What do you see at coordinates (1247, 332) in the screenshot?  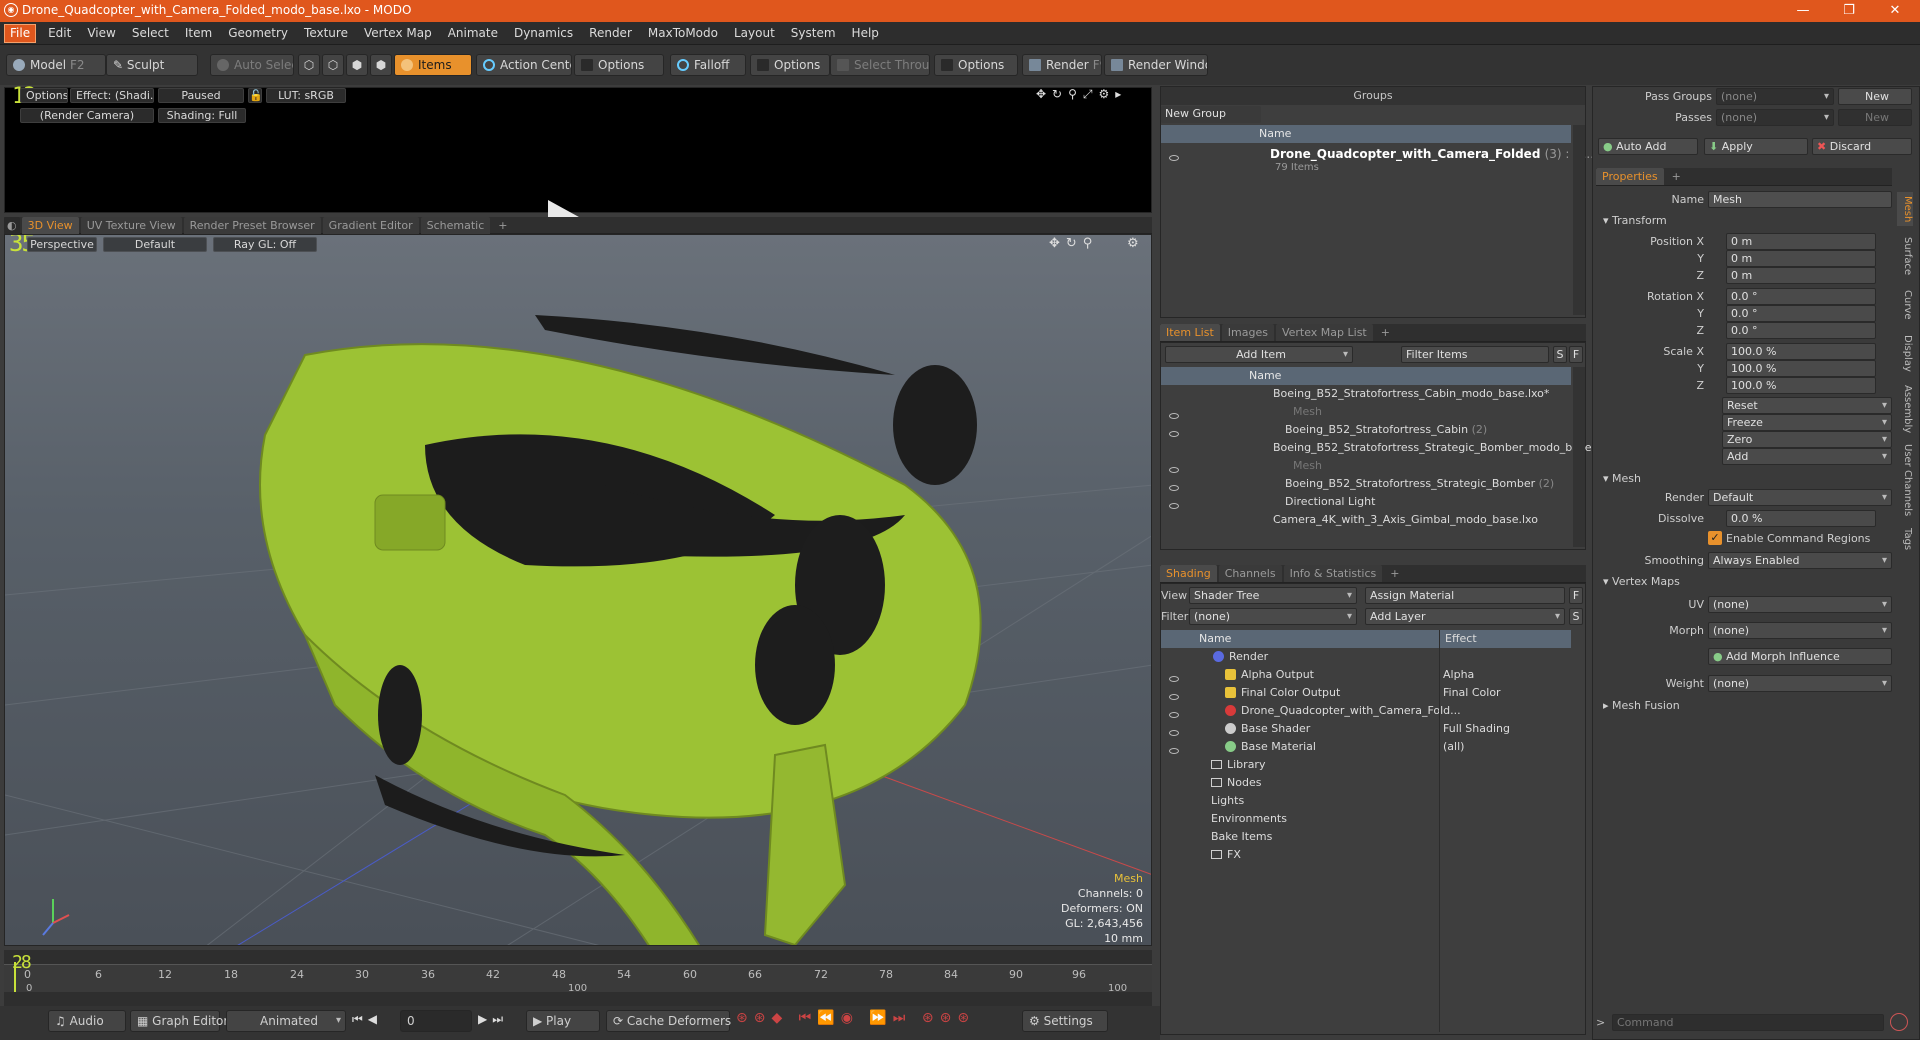 I see `tab-images: Images` at bounding box center [1247, 332].